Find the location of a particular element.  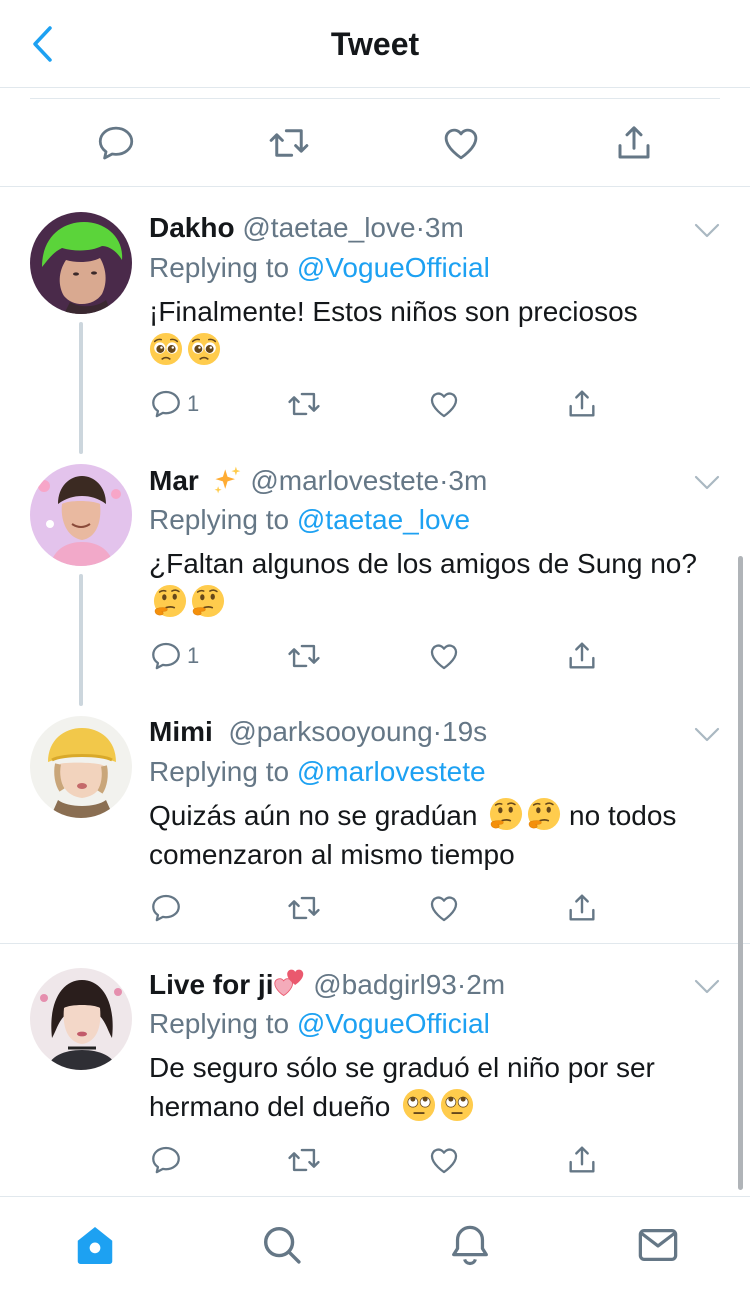

author-row: Dakho @taetae_love·3m is located at coordinates (306, 228).